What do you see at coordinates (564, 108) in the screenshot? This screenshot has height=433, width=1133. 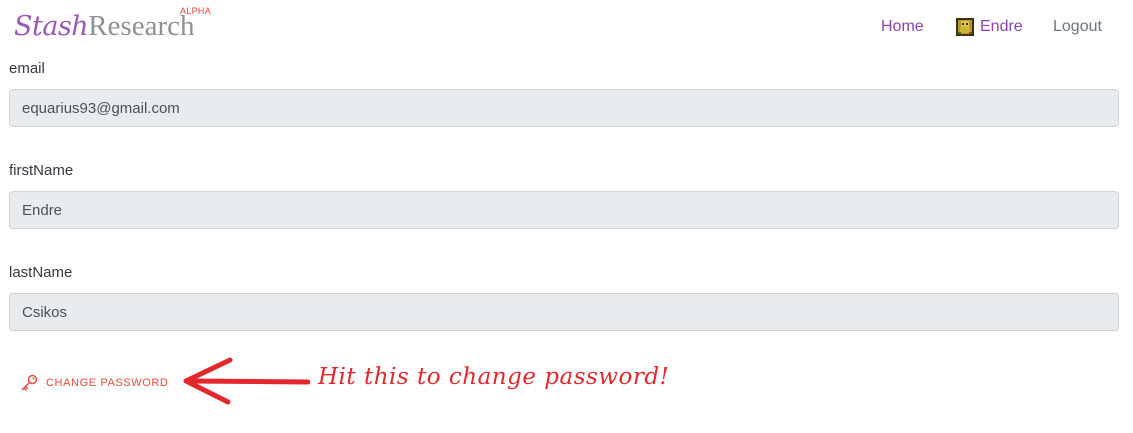 I see `email-field` at bounding box center [564, 108].